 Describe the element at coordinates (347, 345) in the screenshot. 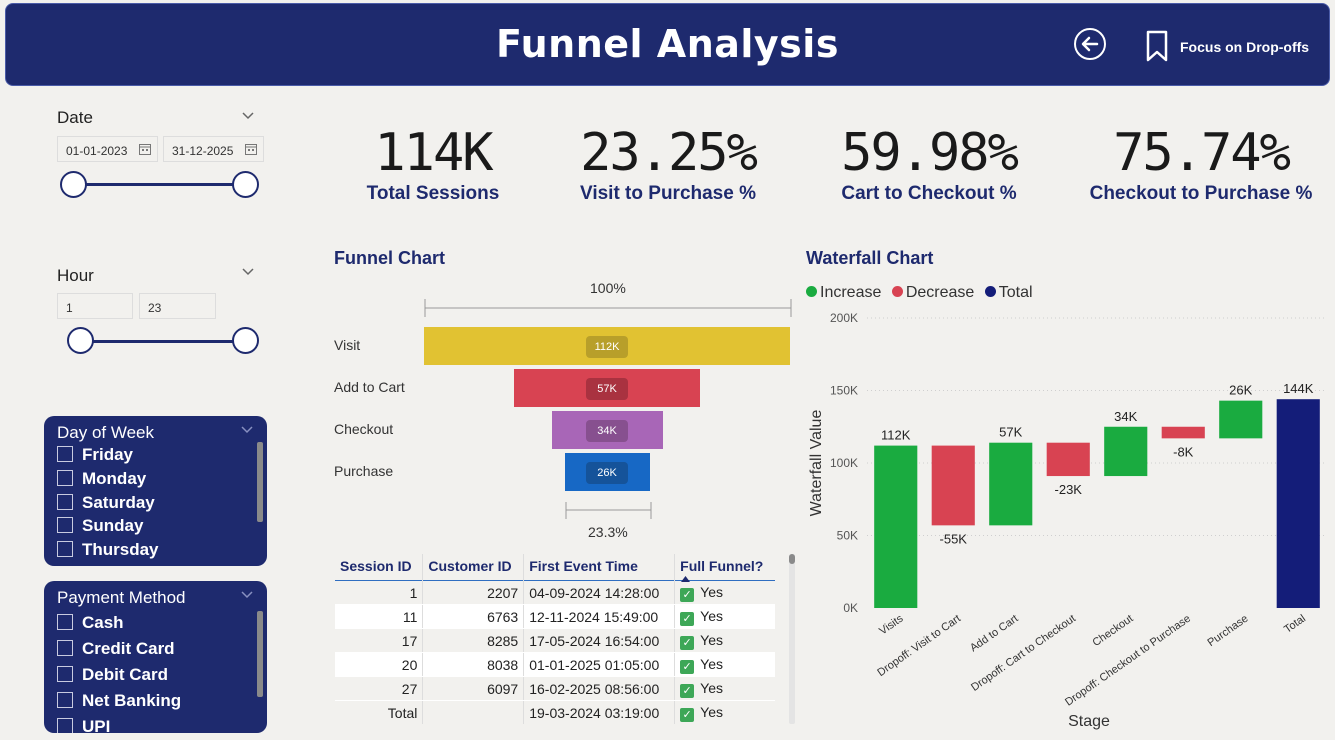

I see `funnel-stage-label: Visit` at that location.